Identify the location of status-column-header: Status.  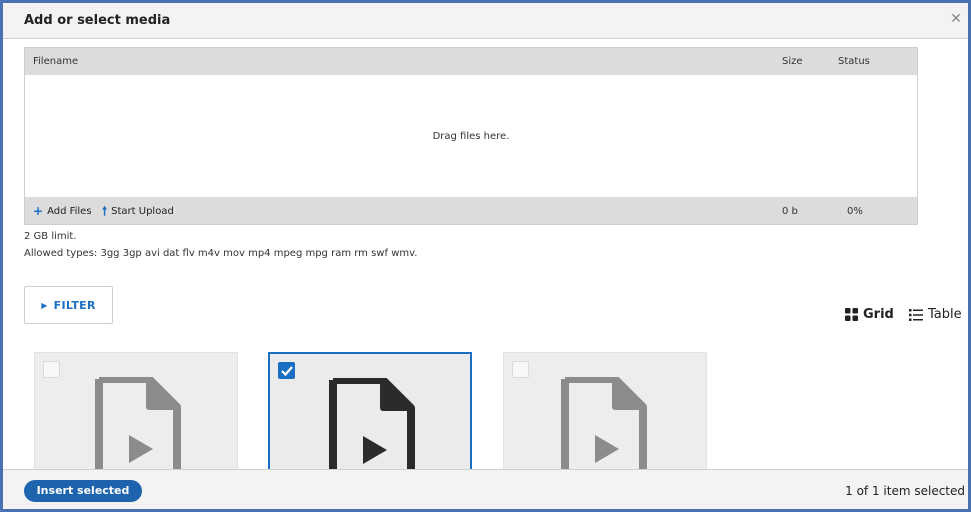
(854, 61).